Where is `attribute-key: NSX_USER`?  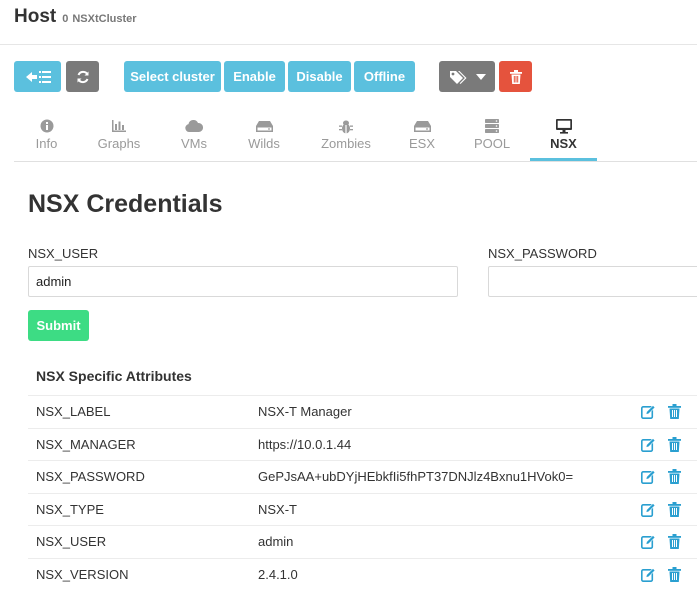 attribute-key: NSX_USER is located at coordinates (71, 541).